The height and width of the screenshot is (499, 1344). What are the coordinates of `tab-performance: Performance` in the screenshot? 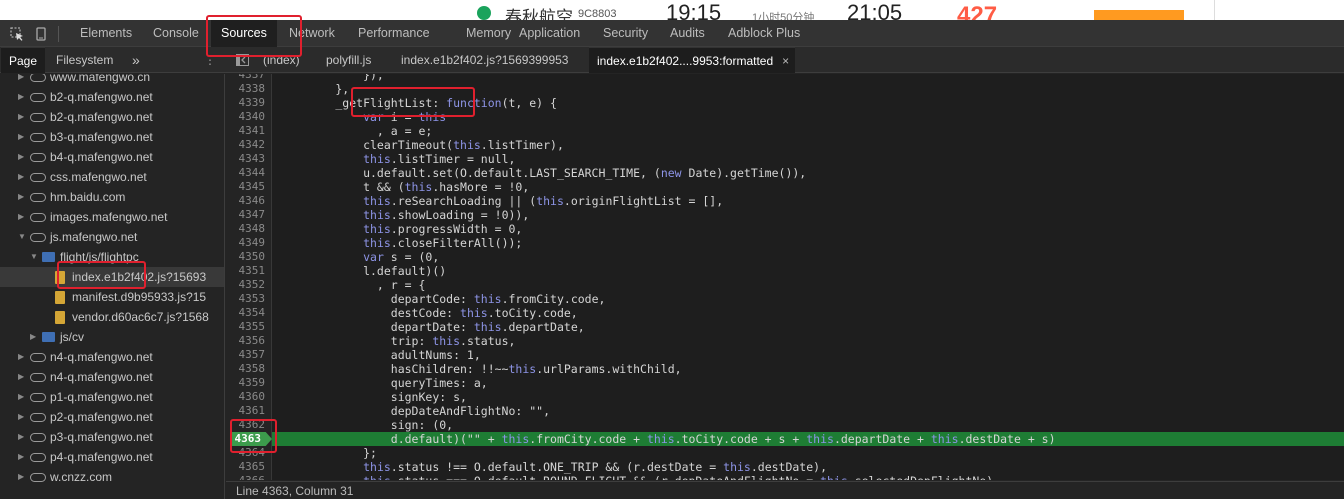 It's located at (394, 33).